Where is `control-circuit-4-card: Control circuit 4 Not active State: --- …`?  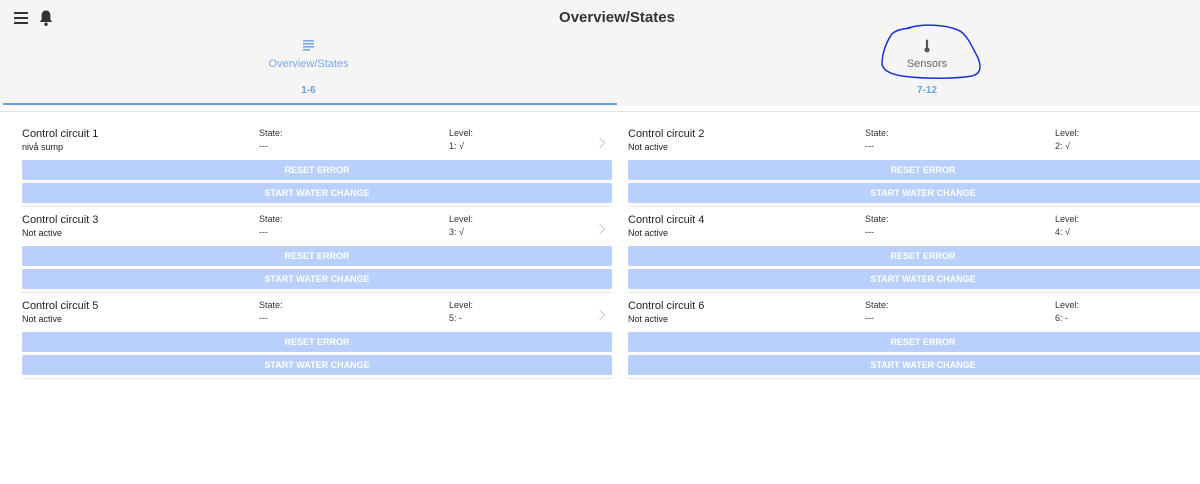
control-circuit-4-card: Control circuit 4 Not active State: --- … is located at coordinates (914, 257).